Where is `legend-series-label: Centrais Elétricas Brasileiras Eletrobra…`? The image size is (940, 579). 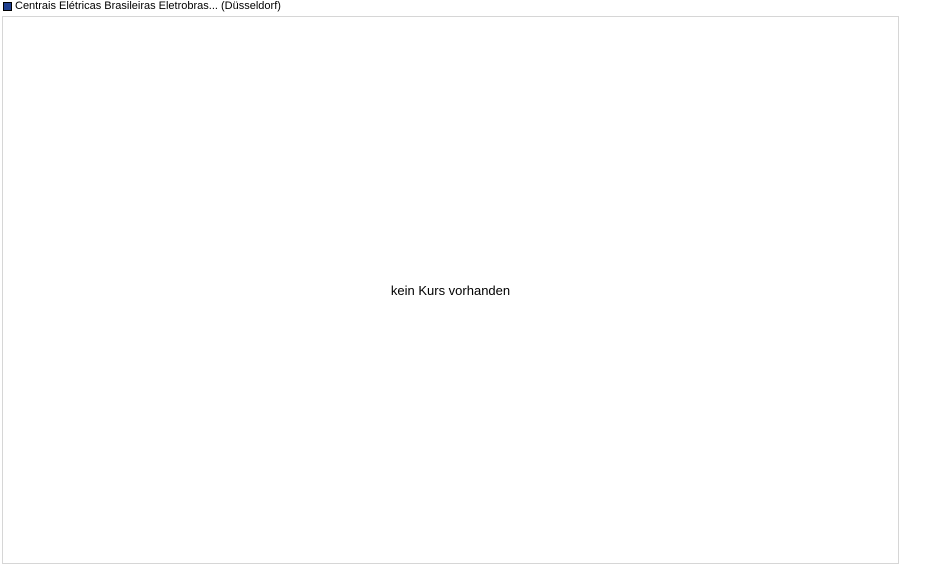
legend-series-label: Centrais Elétricas Brasileiras Eletrobra… is located at coordinates (148, 6).